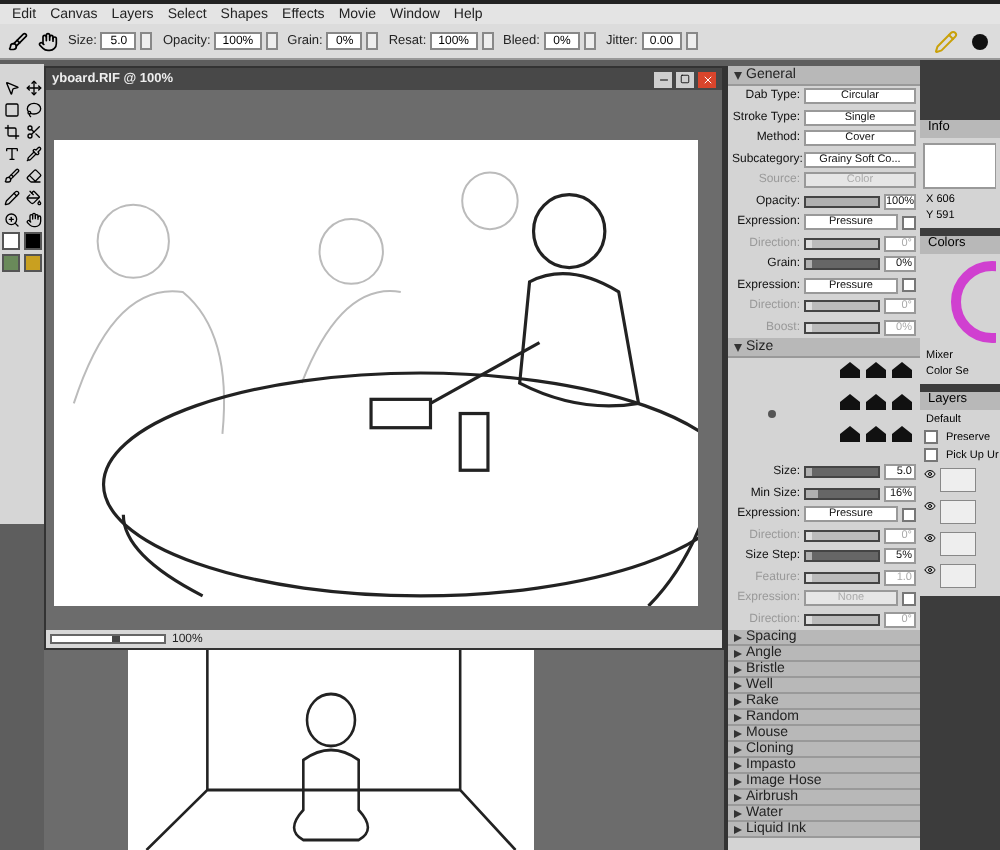  I want to click on minimize-button, so click(663, 79).